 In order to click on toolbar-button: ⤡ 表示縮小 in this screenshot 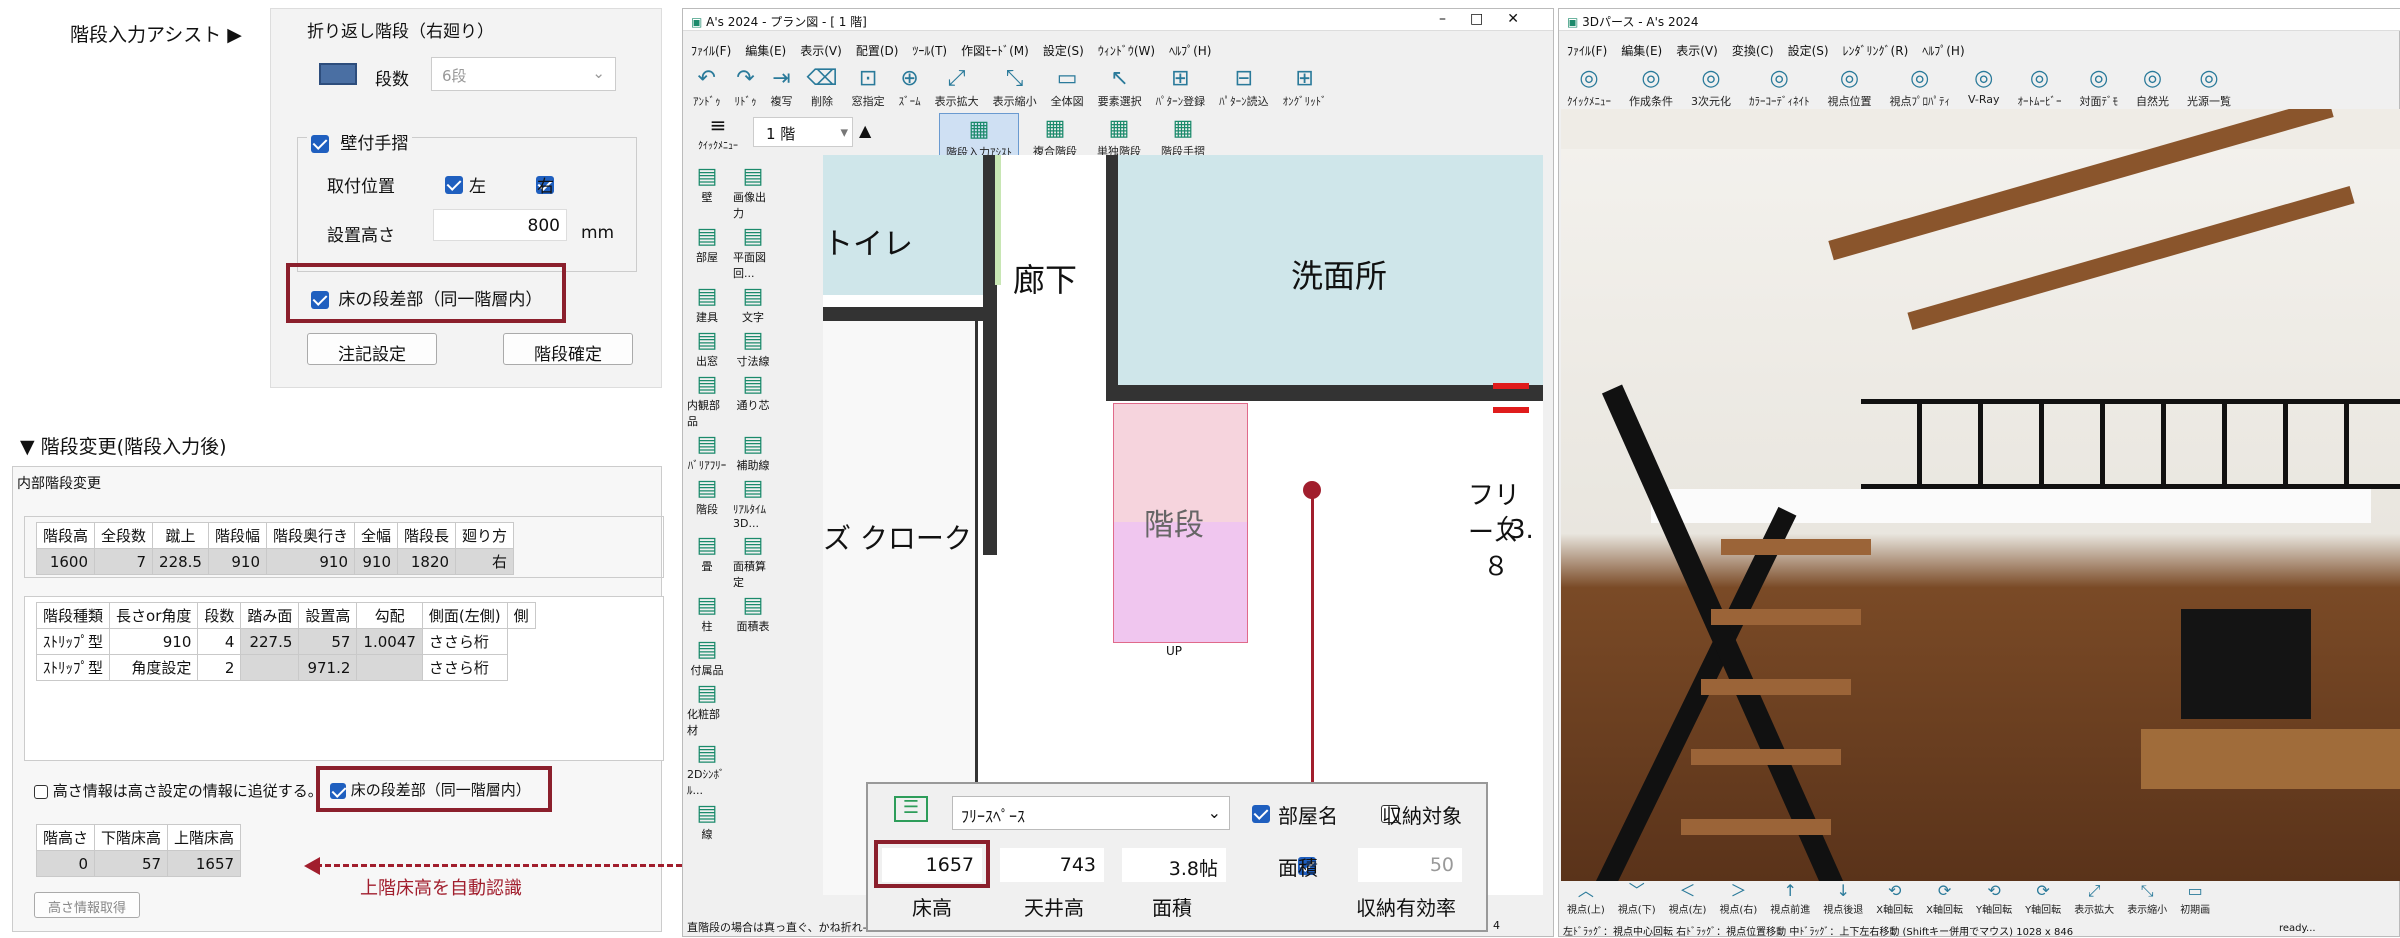, I will do `click(1015, 87)`.